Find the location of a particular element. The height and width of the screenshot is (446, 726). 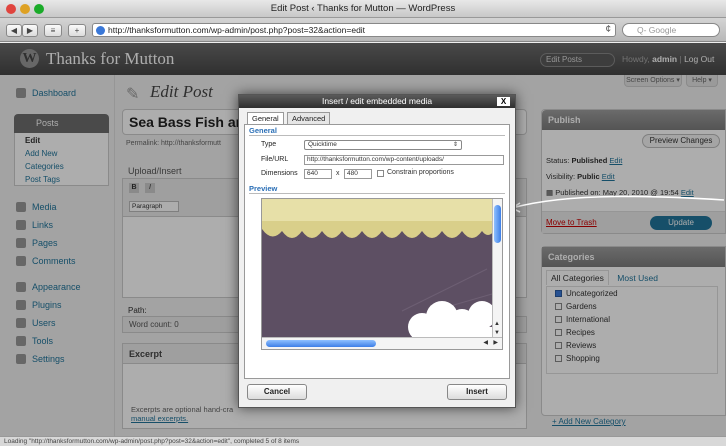

dimensions-separator: x is located at coordinates (338, 173).